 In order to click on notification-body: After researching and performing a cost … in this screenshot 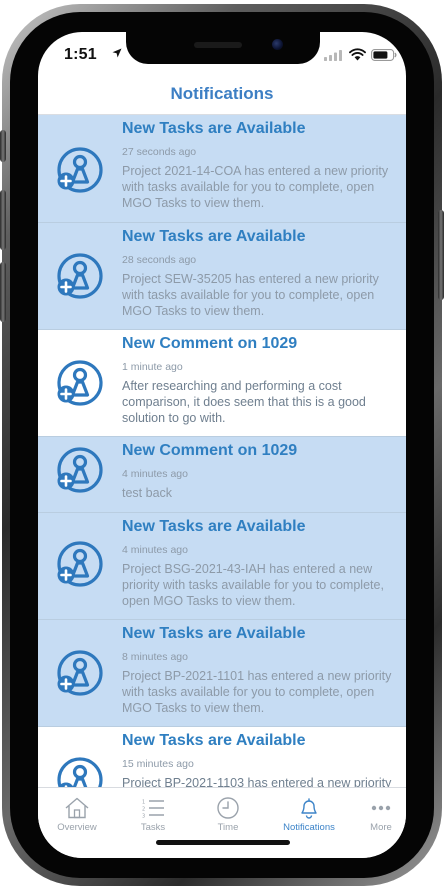, I will do `click(244, 402)`.